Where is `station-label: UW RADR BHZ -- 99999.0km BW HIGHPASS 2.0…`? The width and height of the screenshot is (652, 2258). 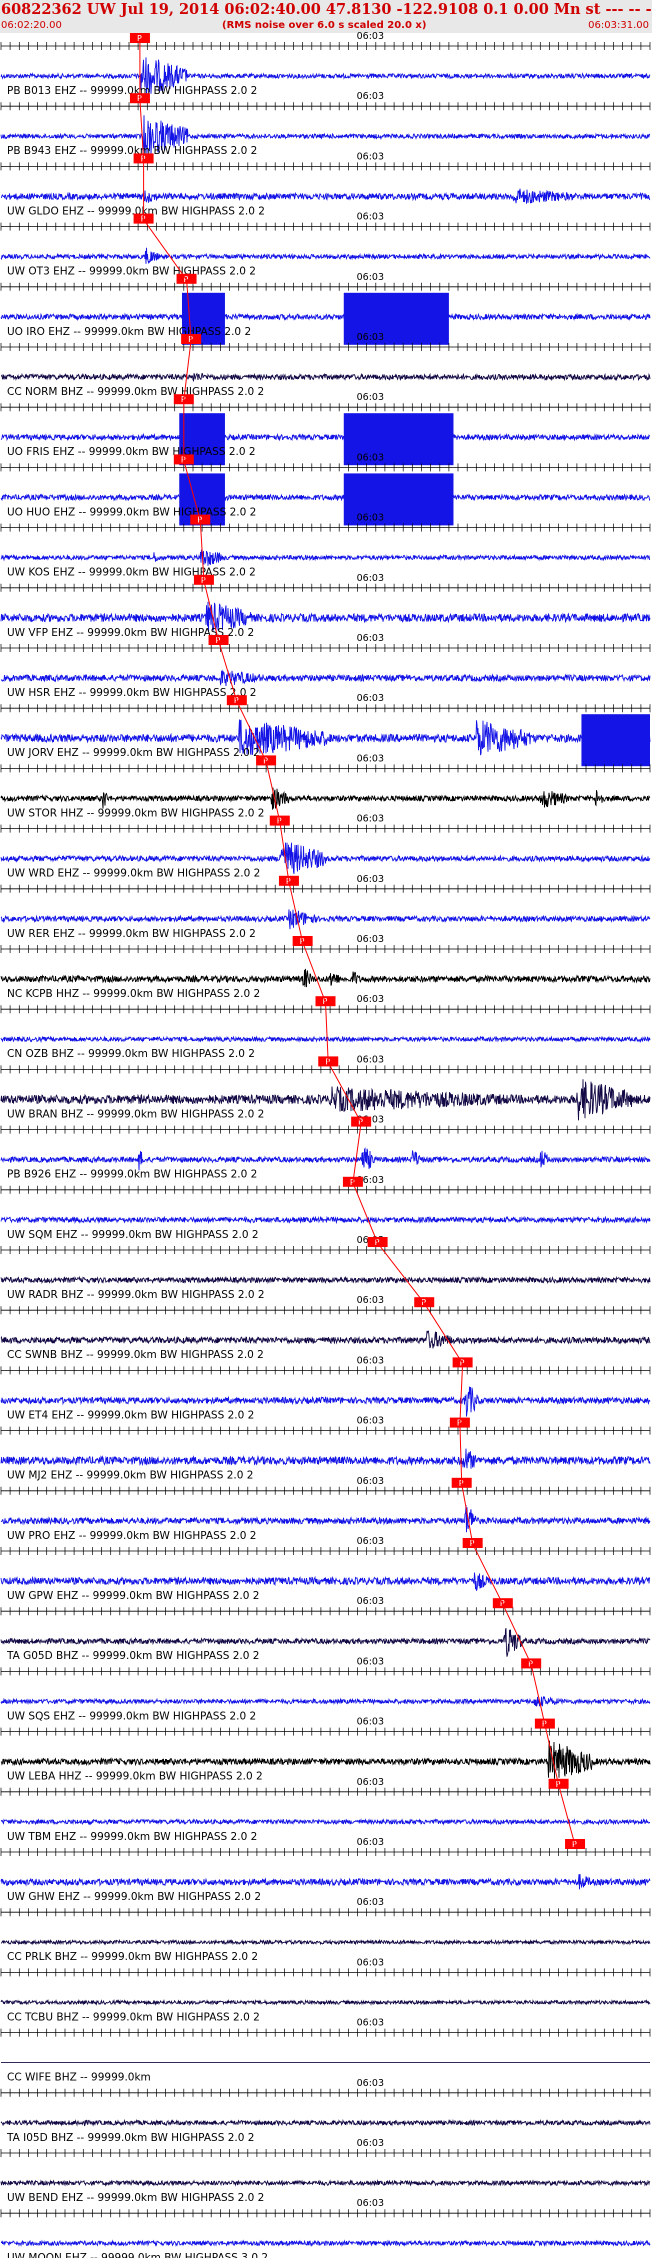
station-label: UW RADR BHZ -- 99999.0km BW HIGHPASS 2.0… is located at coordinates (136, 1295).